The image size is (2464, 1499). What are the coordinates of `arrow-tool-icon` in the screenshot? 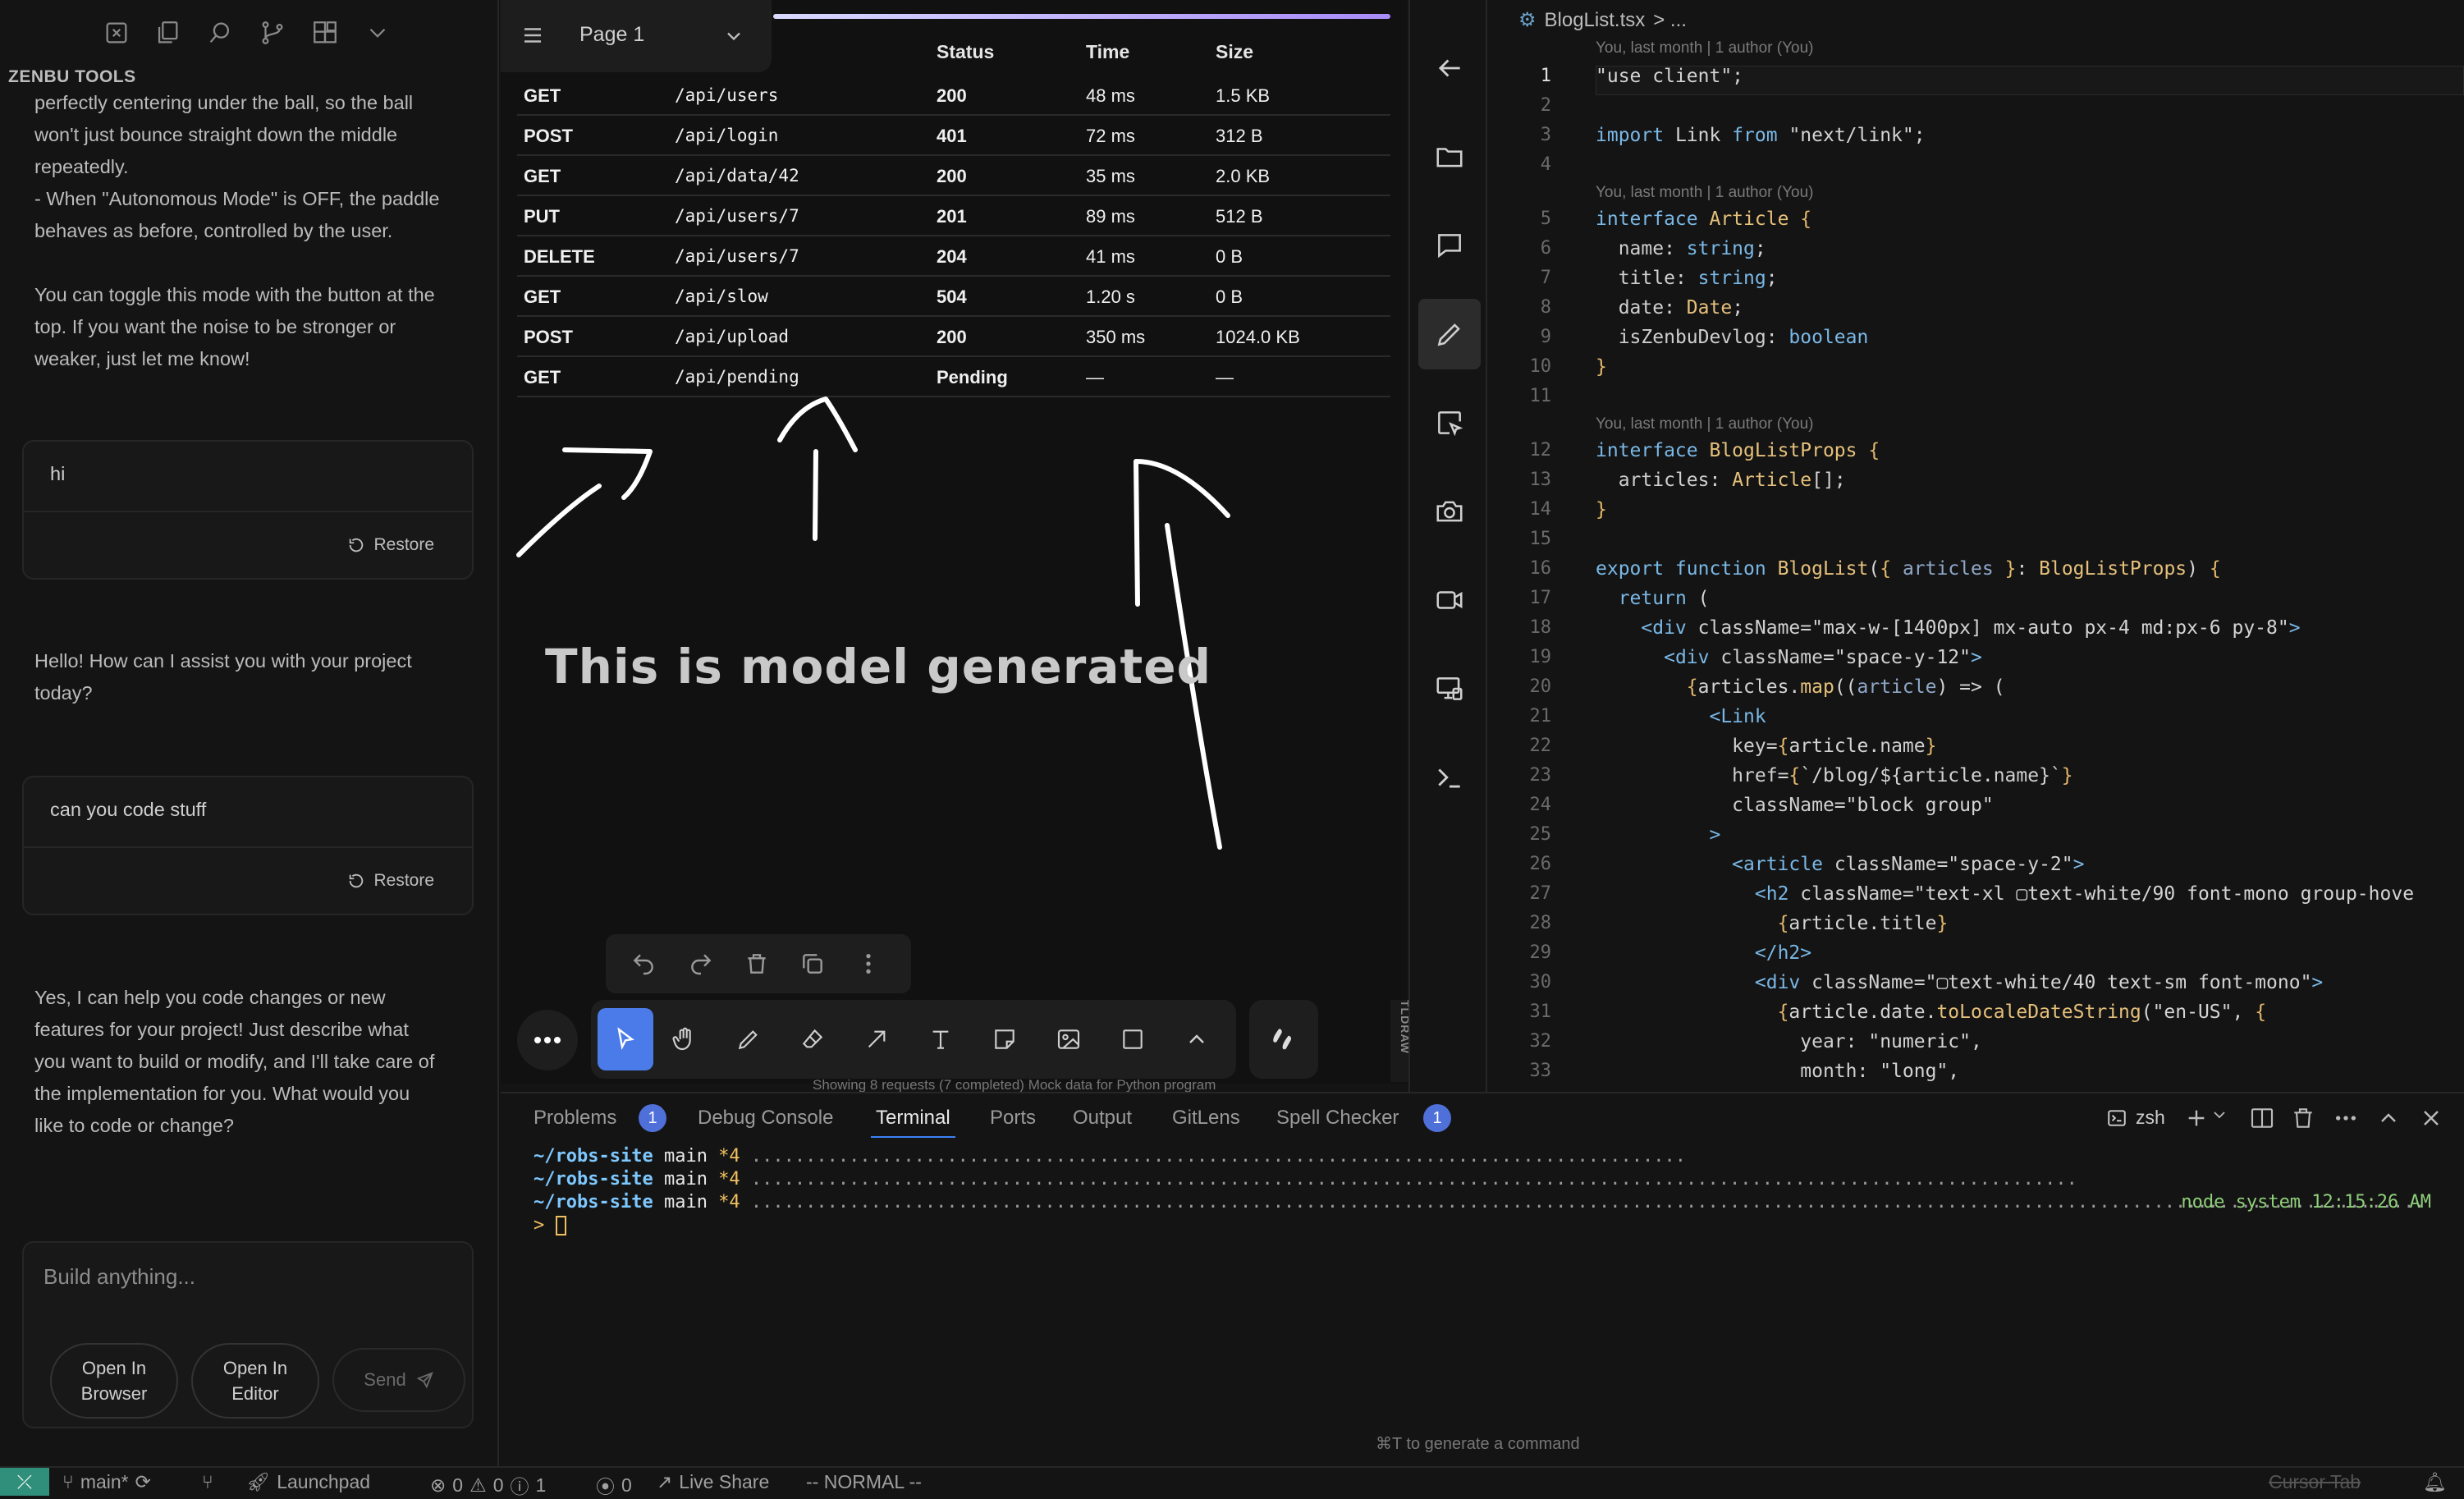 It's located at (877, 1039).